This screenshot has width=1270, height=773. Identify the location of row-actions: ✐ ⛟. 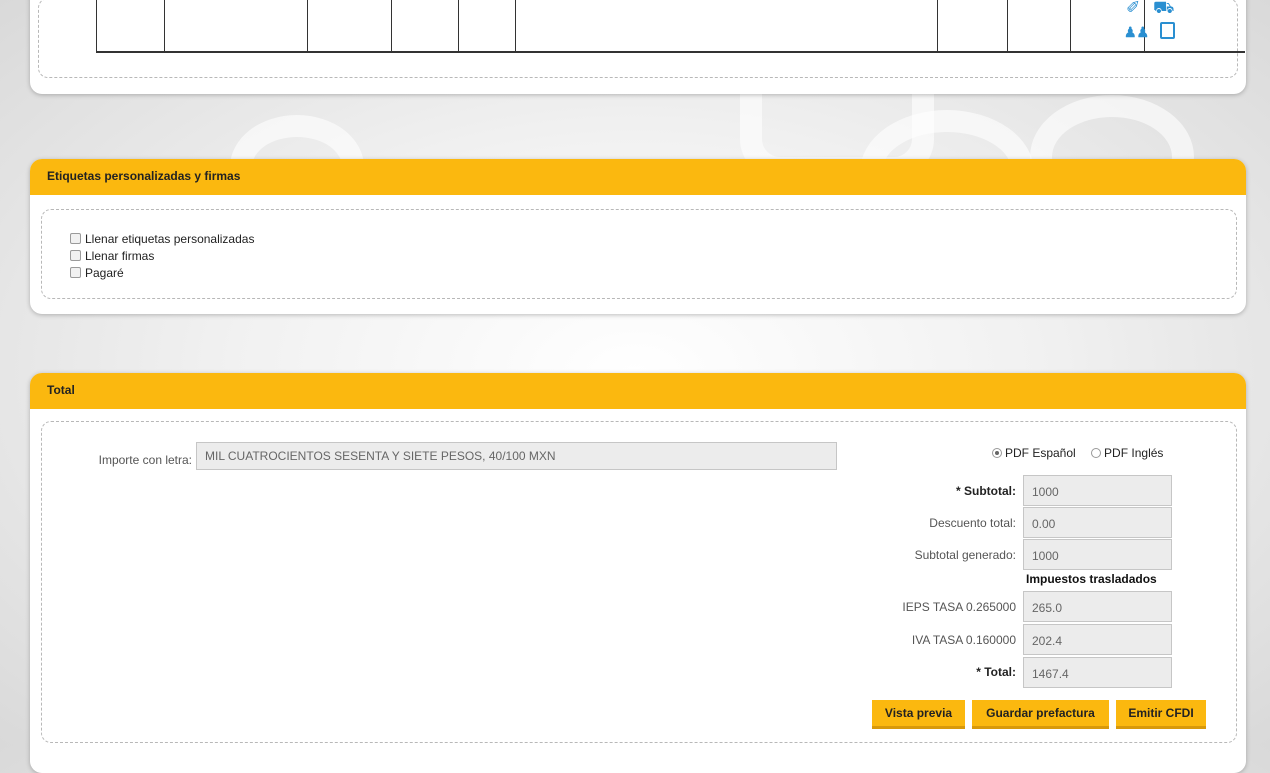
(1150, 10).